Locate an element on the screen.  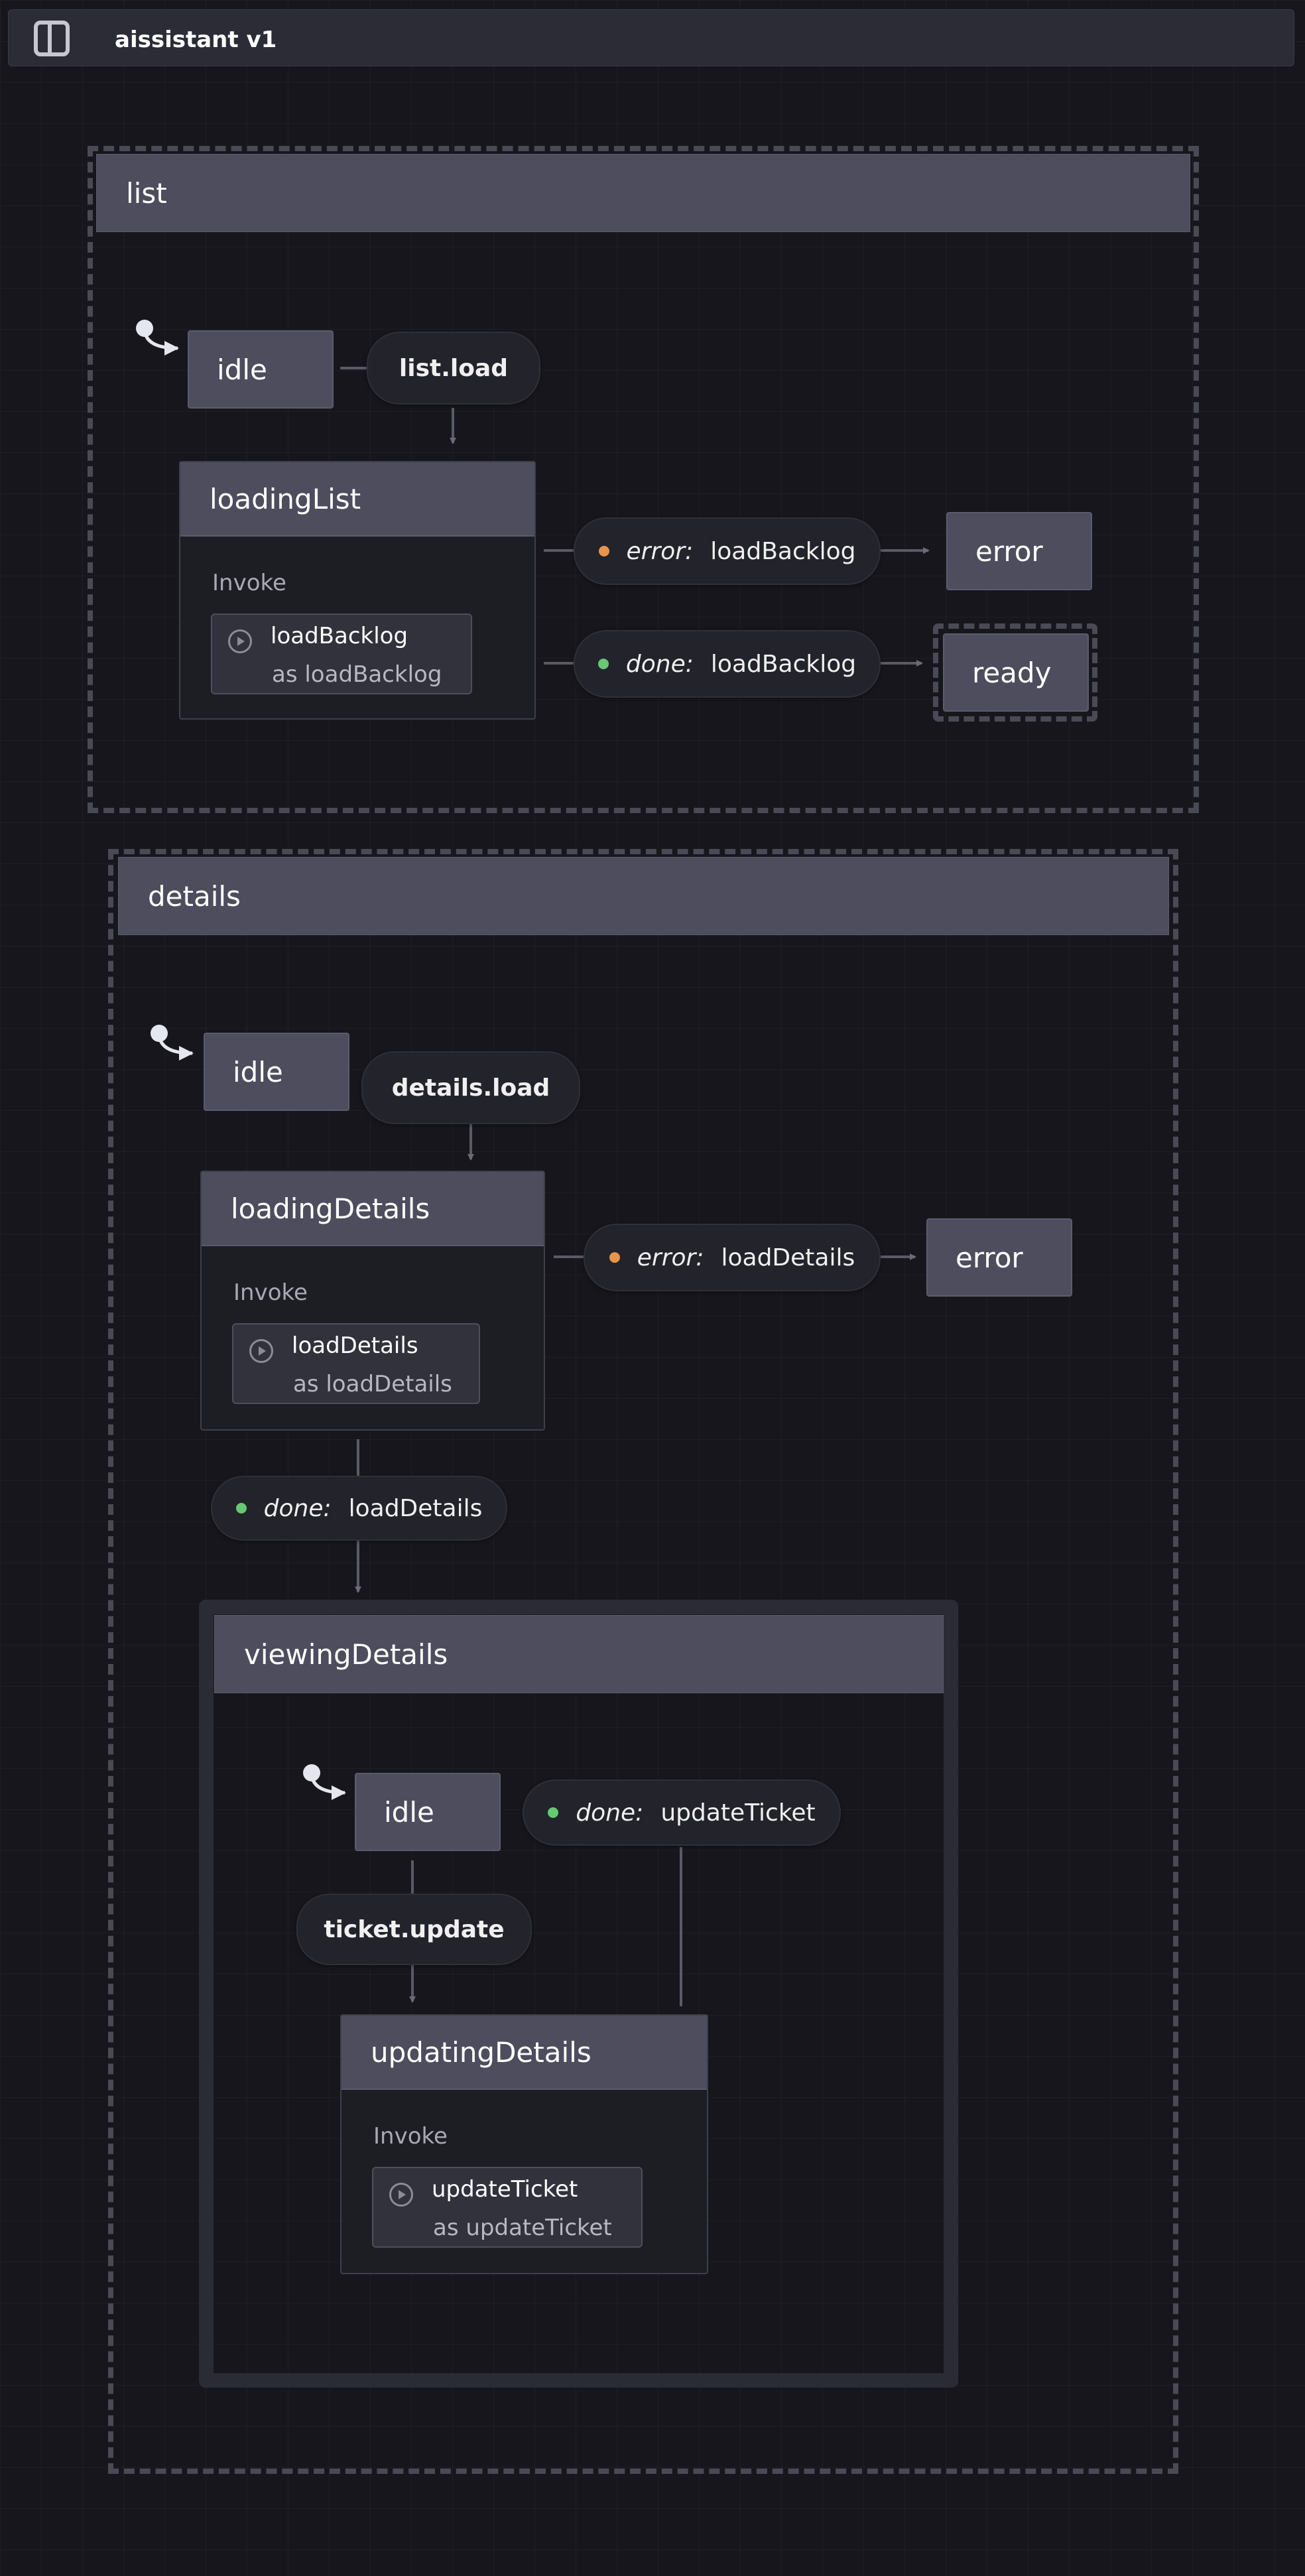
details-done-transition: done: loadDetails is located at coordinates (359, 1509).